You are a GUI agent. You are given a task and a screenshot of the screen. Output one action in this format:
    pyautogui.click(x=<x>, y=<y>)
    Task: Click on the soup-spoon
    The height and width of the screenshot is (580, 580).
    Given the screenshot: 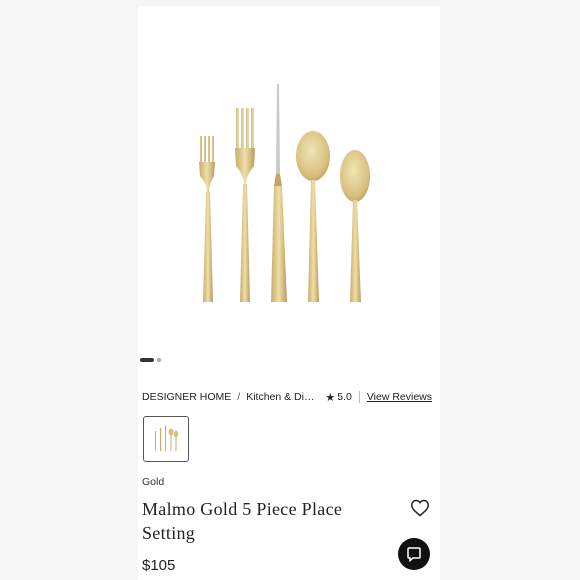 What is the action you would take?
    pyautogui.click(x=313, y=216)
    